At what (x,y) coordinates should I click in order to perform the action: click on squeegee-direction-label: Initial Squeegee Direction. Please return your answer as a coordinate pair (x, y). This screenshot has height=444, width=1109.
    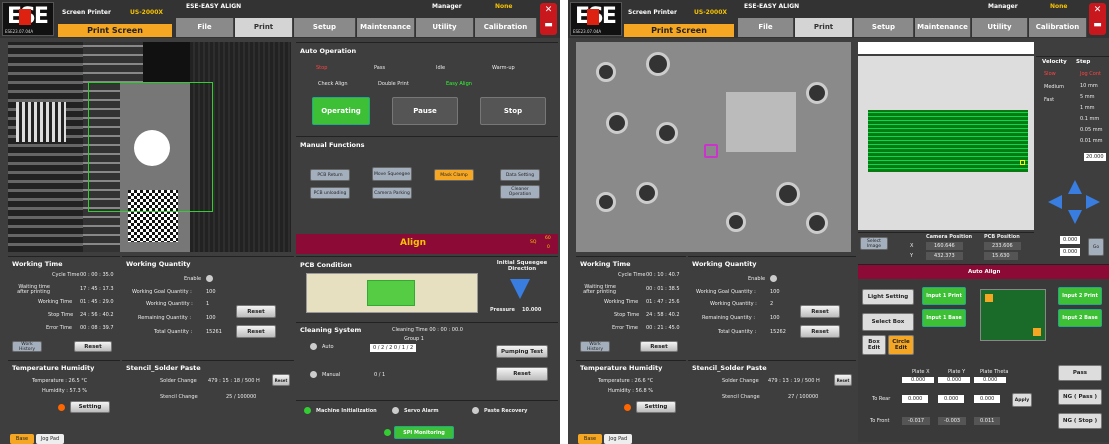
    Looking at the image, I should click on (522, 266).